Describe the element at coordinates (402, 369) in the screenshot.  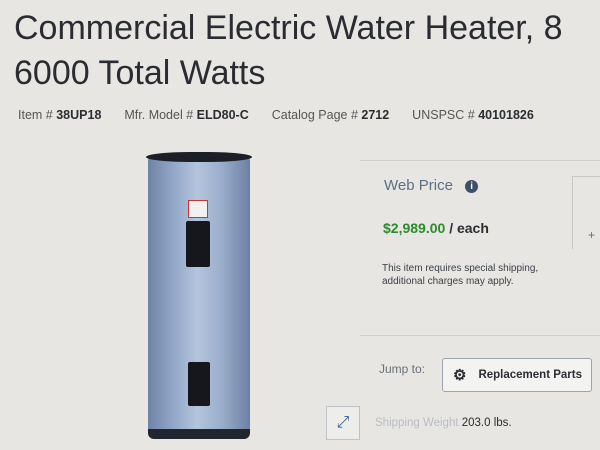
I see `jump-to-label: Jump to:` at that location.